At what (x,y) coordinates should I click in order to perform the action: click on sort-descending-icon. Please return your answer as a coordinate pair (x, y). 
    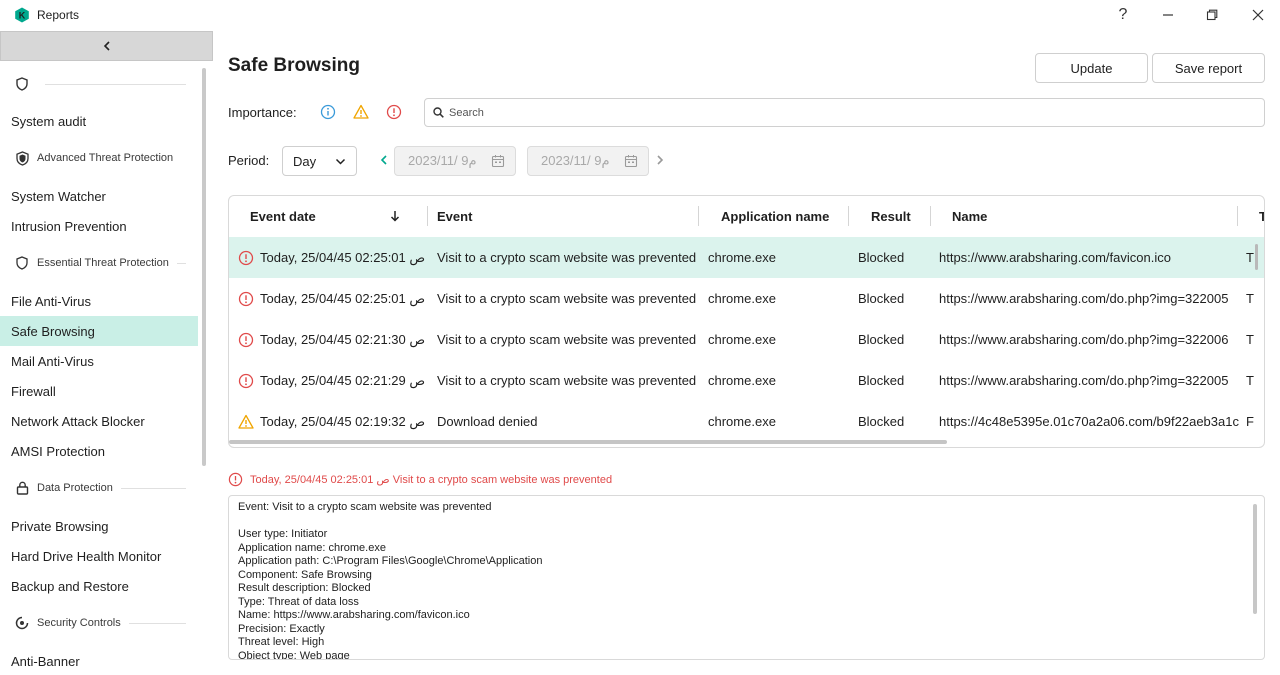
    Looking at the image, I should click on (395, 216).